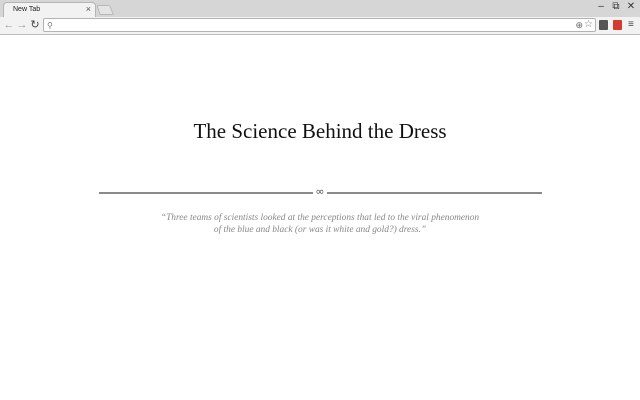  Describe the element at coordinates (308, 25) in the screenshot. I see `address-input` at that location.